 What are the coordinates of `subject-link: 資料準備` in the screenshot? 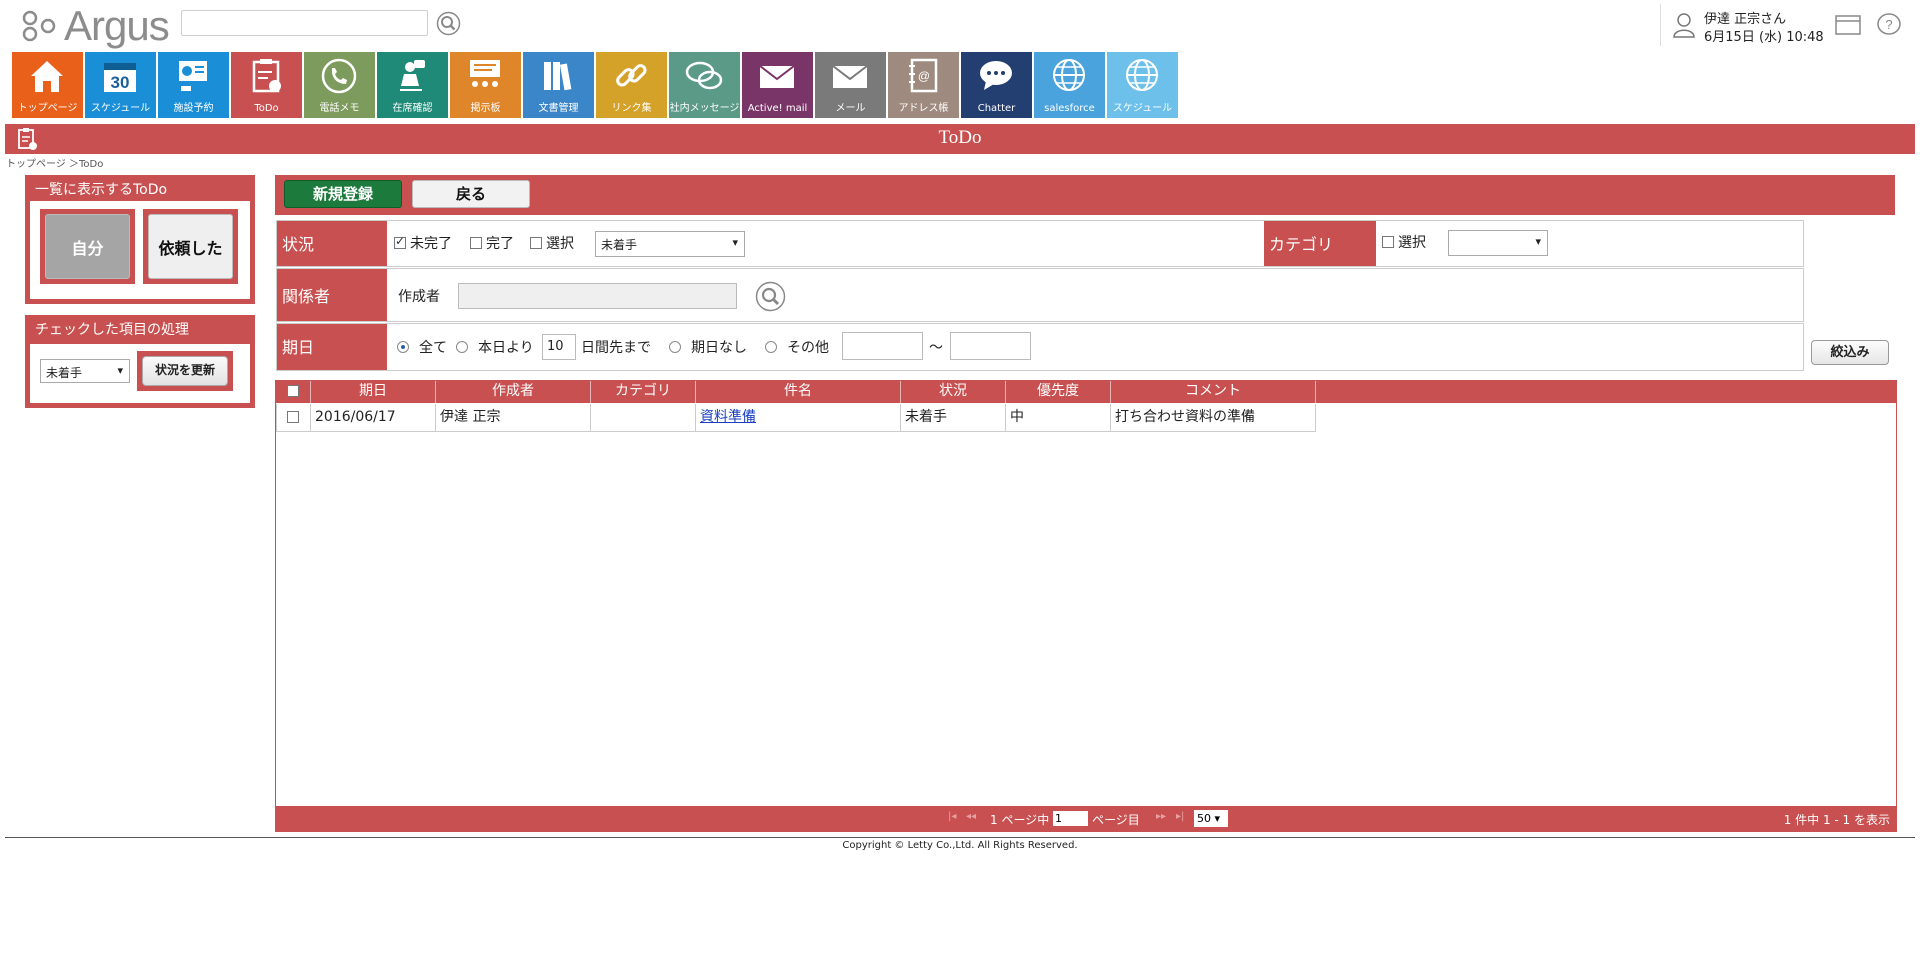 It's located at (728, 417).